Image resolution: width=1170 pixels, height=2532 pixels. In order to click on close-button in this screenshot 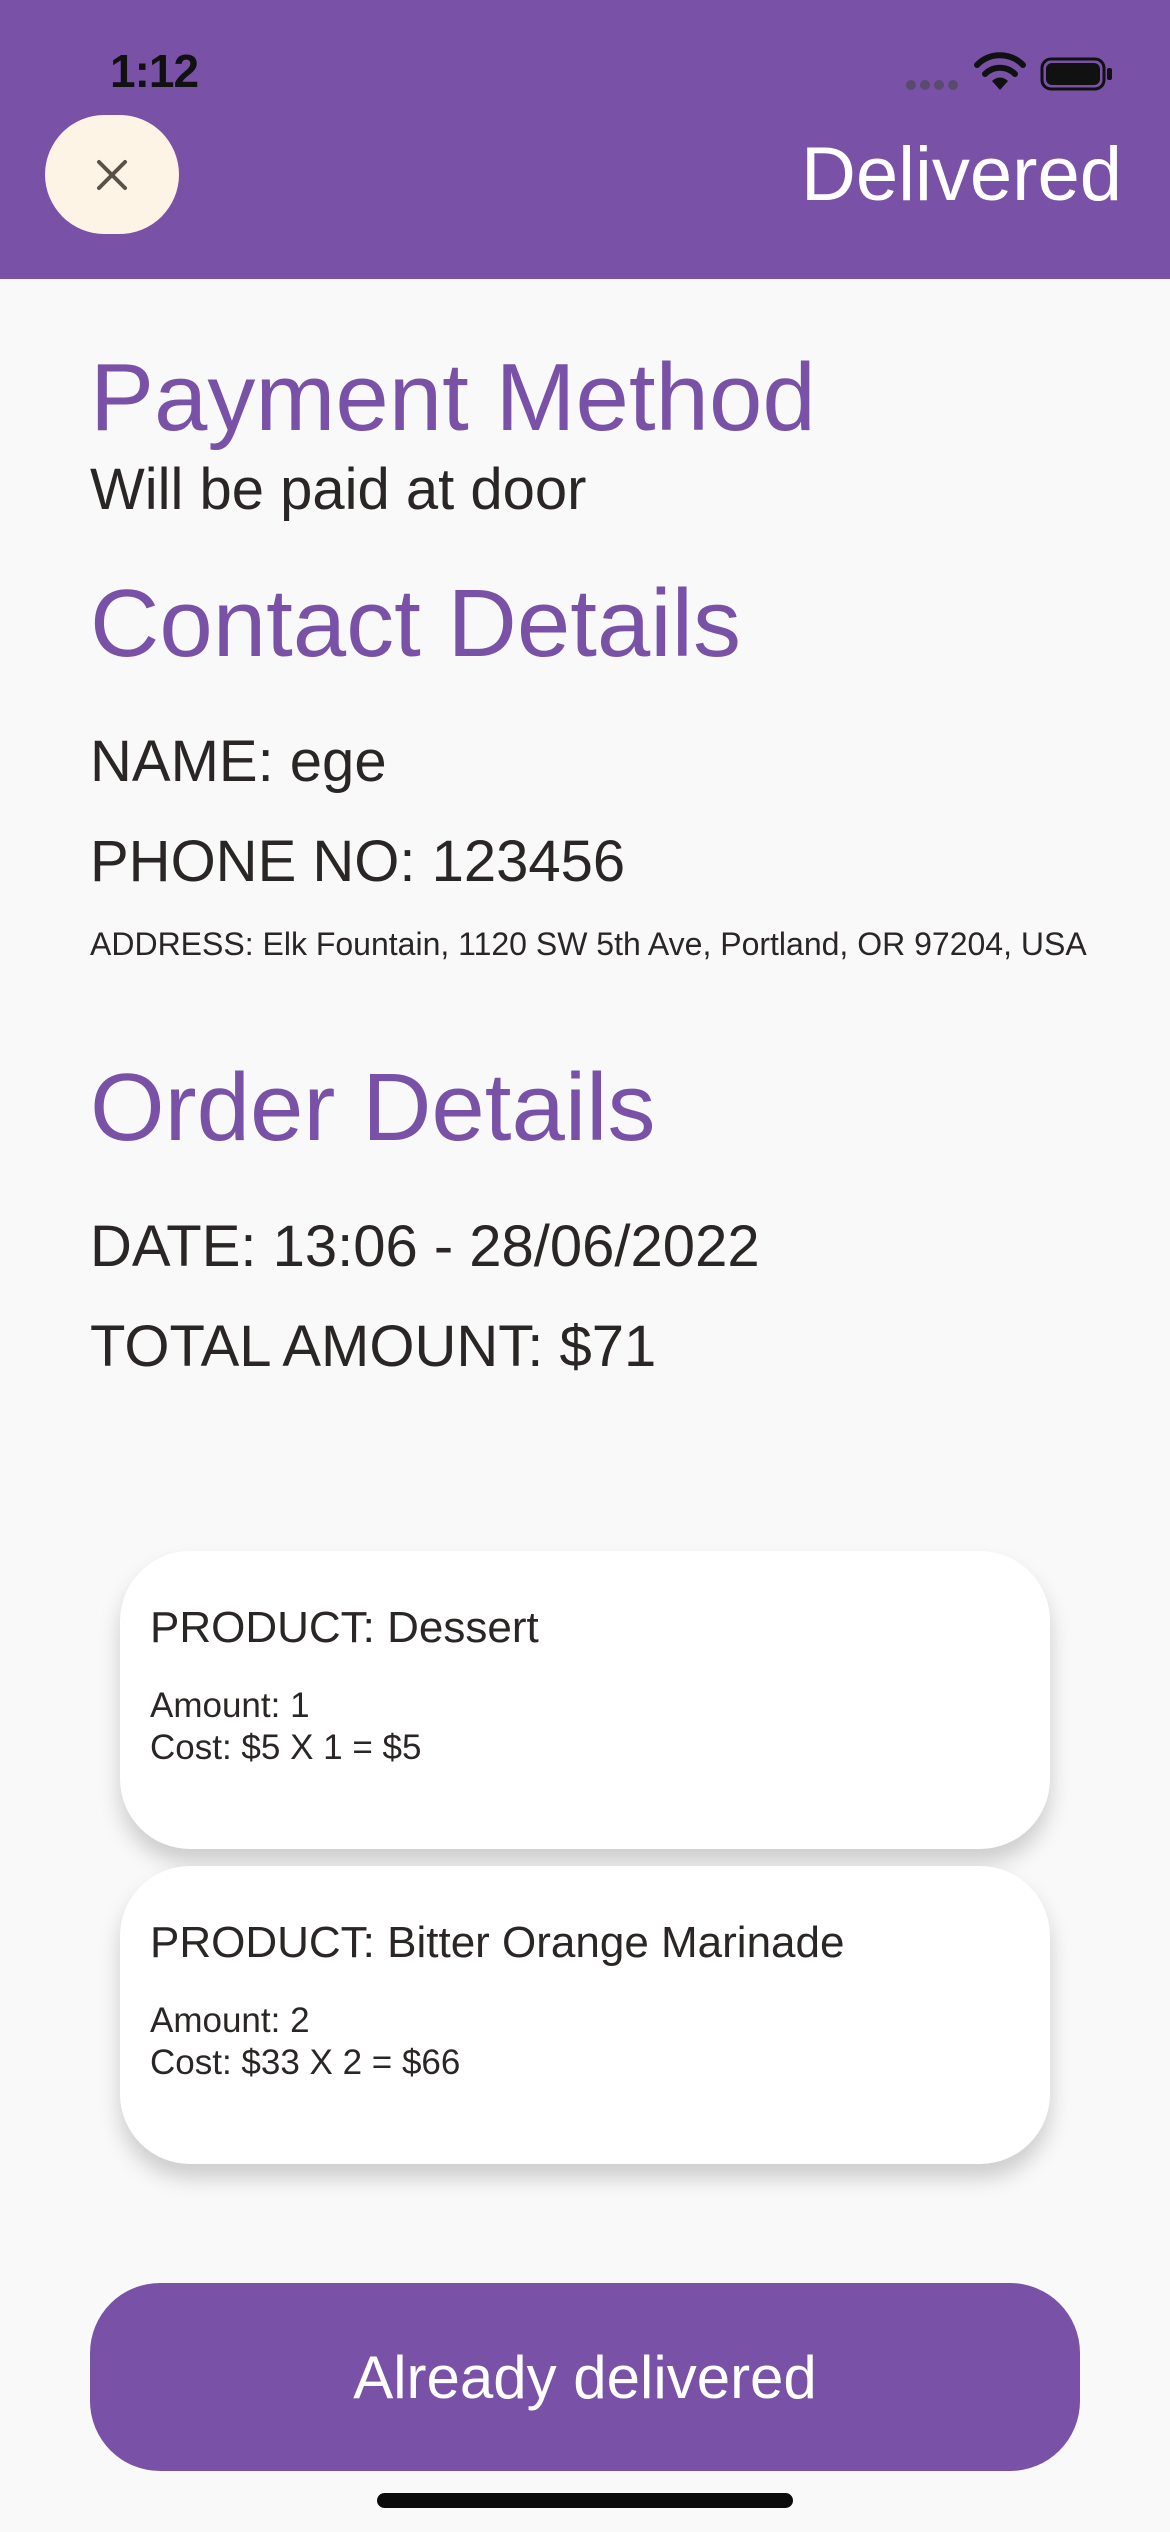, I will do `click(112, 174)`.